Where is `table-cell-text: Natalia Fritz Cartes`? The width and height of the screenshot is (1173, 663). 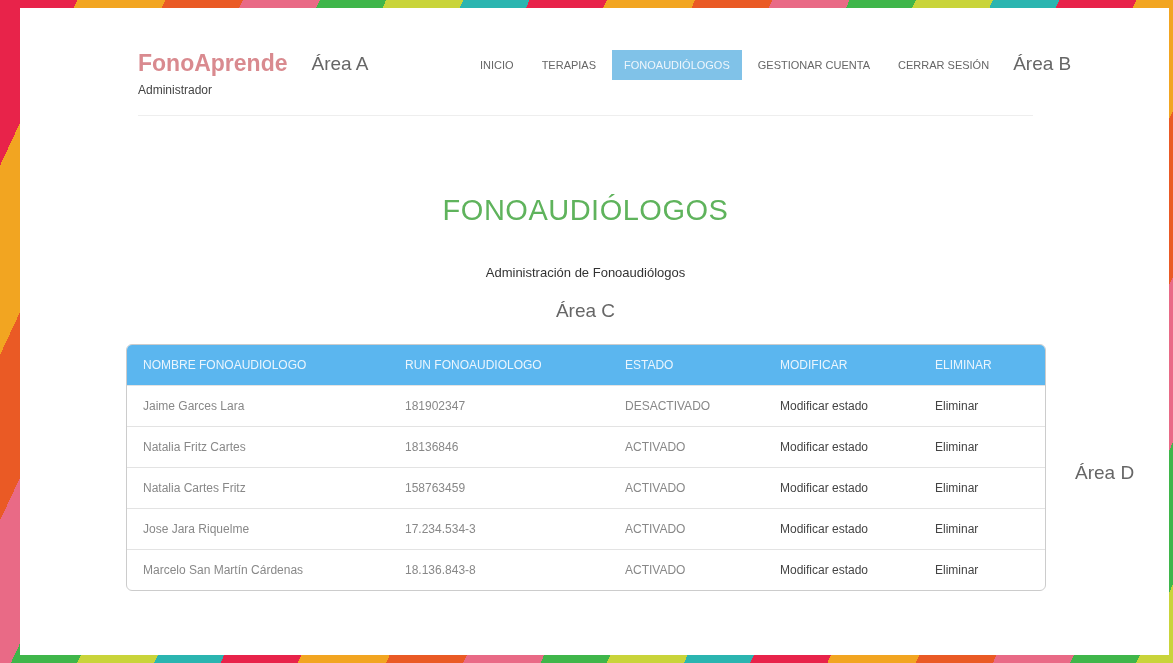
table-cell-text: Natalia Fritz Cartes is located at coordinates (194, 447).